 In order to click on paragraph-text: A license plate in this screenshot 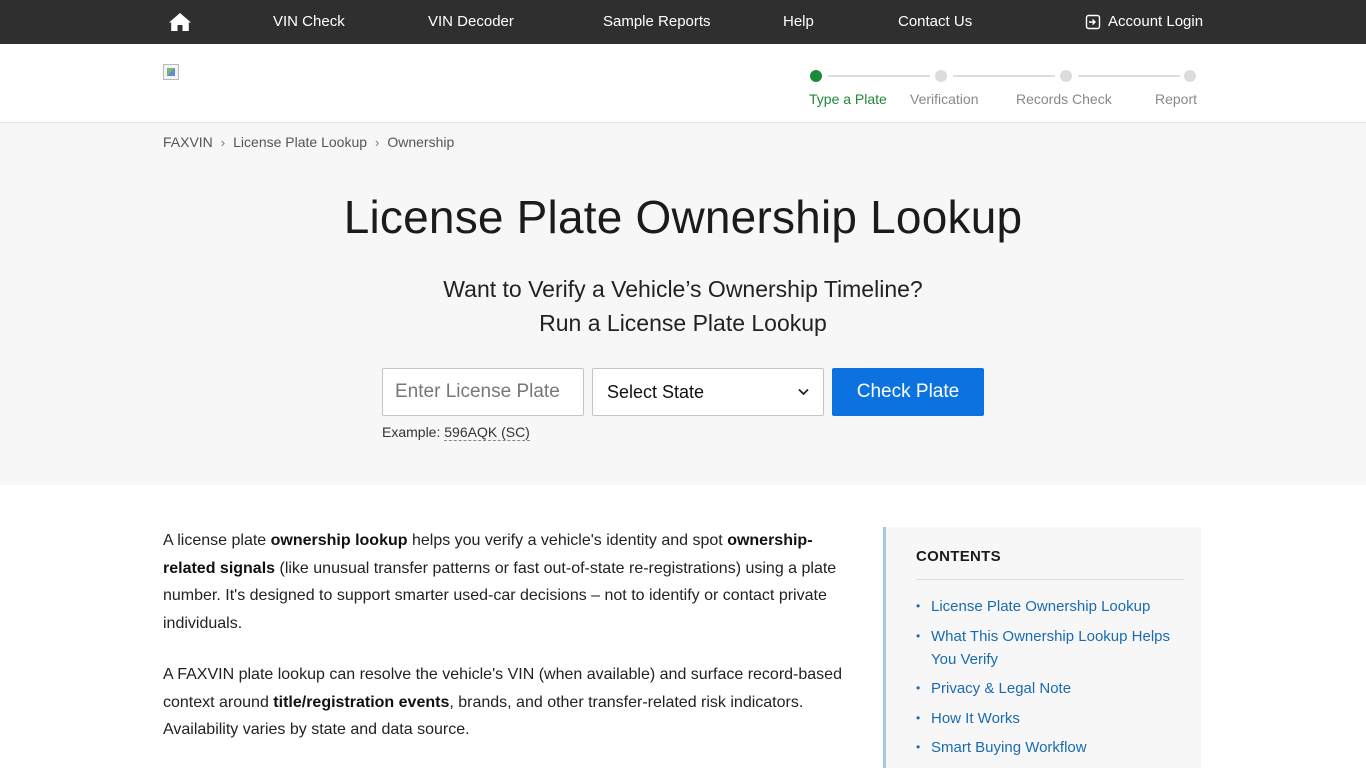, I will do `click(217, 540)`.